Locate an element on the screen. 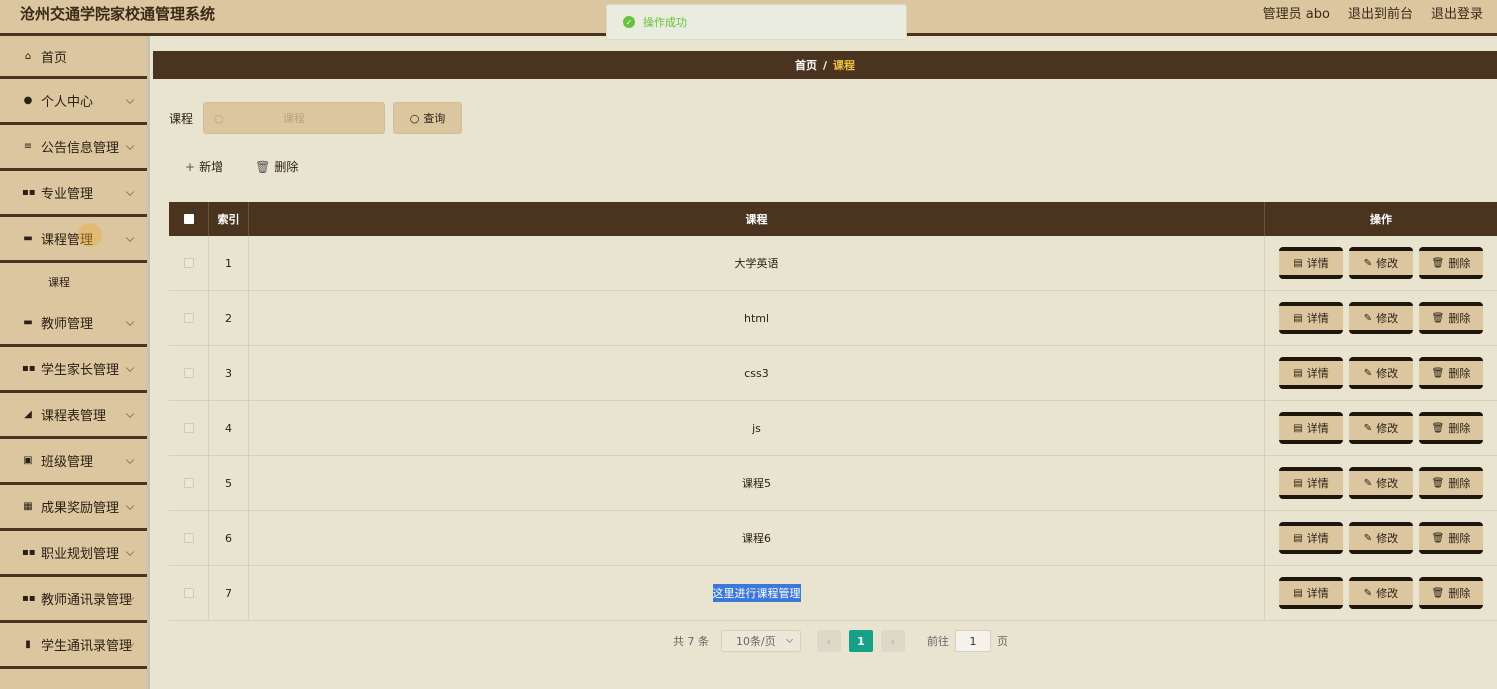  sidebar-item-teacher-contacts: ▪▪ 教师通讯录管理 is located at coordinates (73, 600).